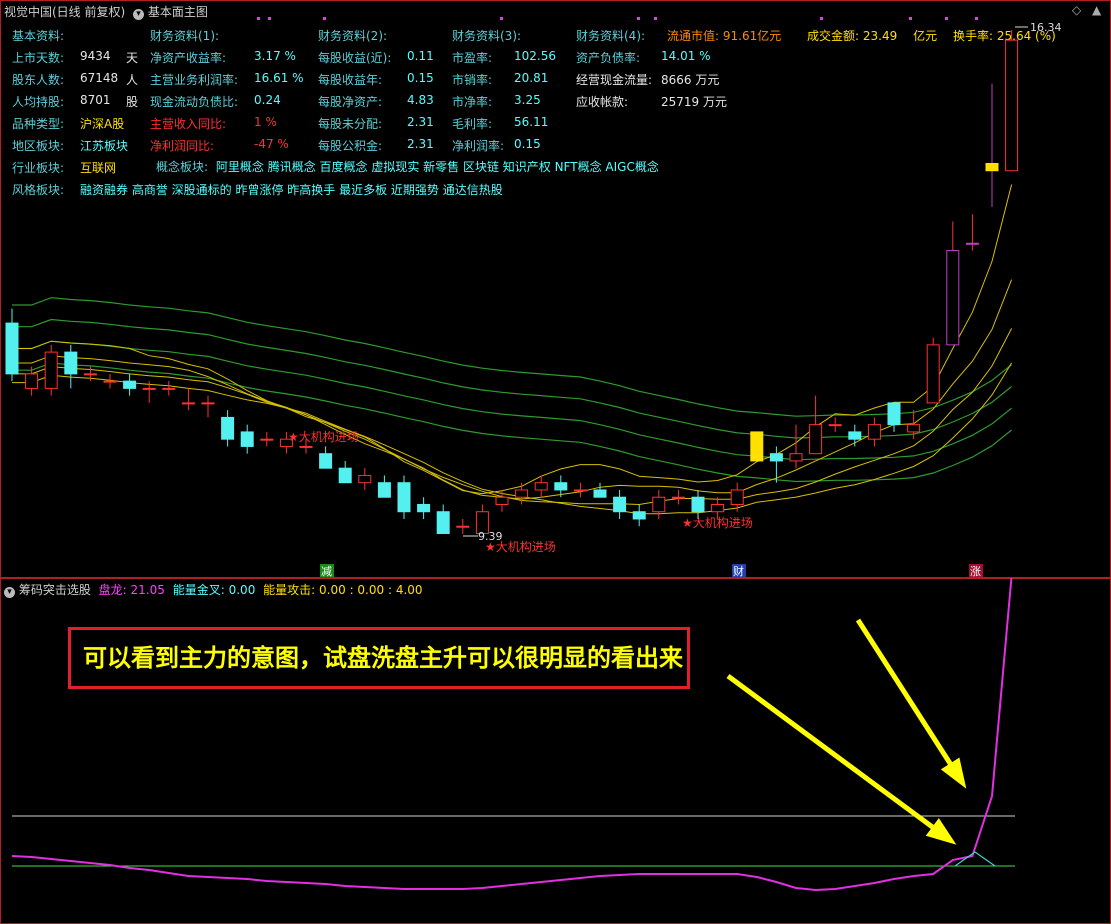  I want to click on arrow-to-breakout, so click(839, 758).